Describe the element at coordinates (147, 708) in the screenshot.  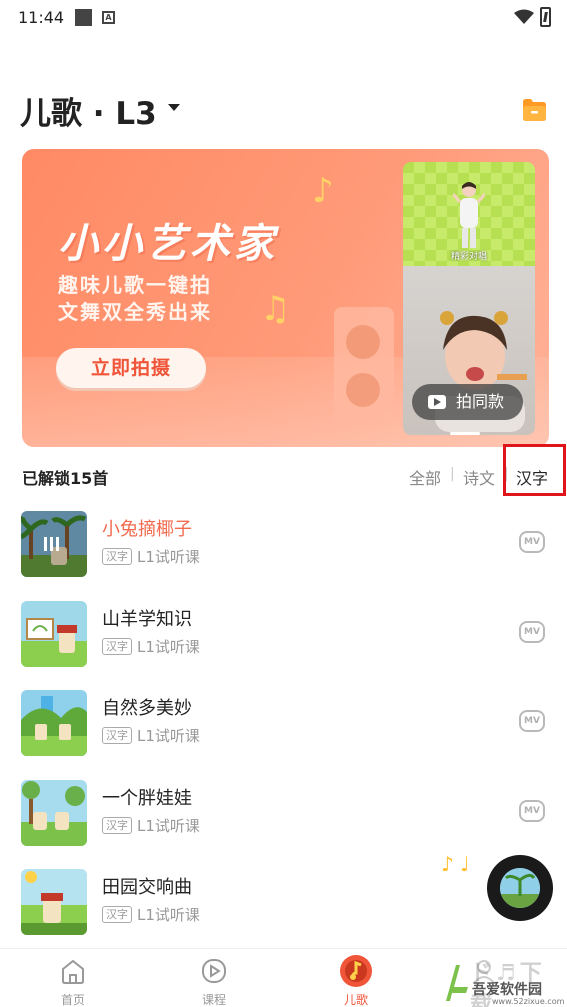
I see `song-title: 自然多美妙` at that location.